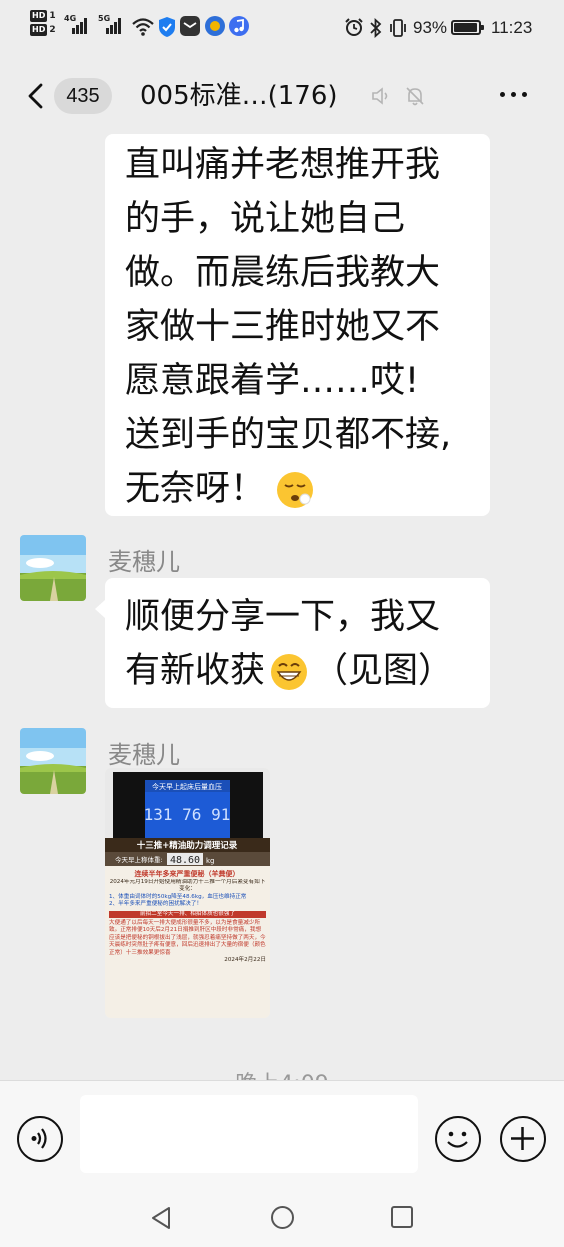  I want to click on chat-title: 005标准…(176), so click(239, 96).